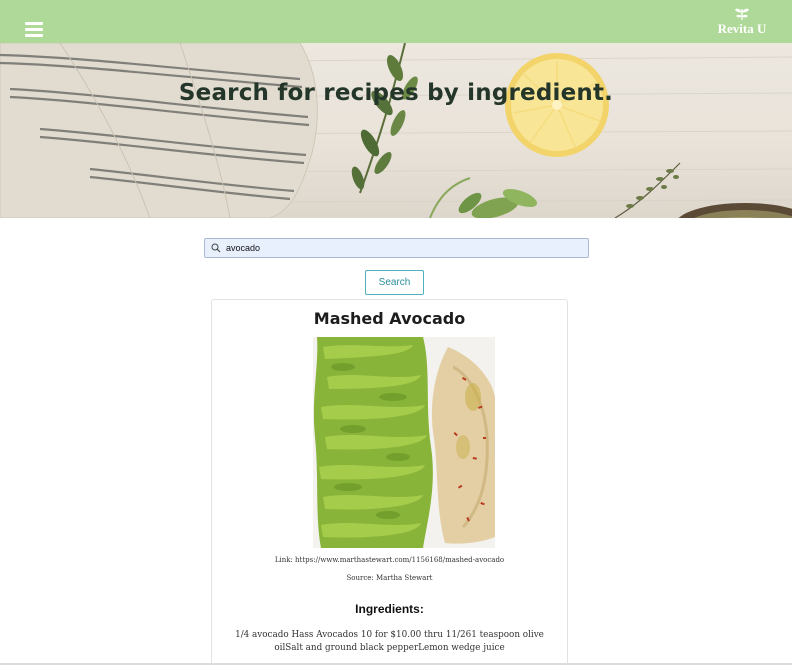 The image size is (792, 665). What do you see at coordinates (396, 21) in the screenshot?
I see `top-nav-bar: Revita U` at bounding box center [396, 21].